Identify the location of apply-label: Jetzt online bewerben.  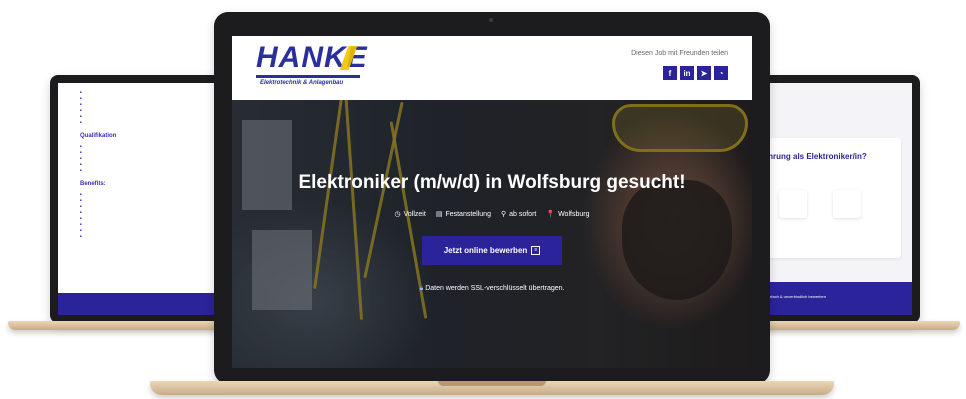
(485, 250).